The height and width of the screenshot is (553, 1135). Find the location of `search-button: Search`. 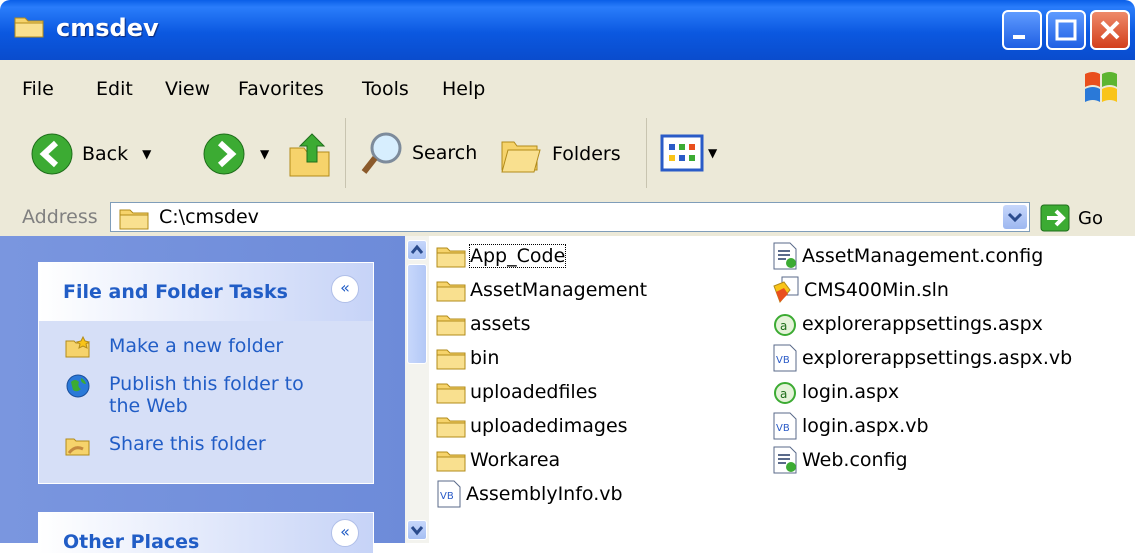

search-button: Search is located at coordinates (418, 153).